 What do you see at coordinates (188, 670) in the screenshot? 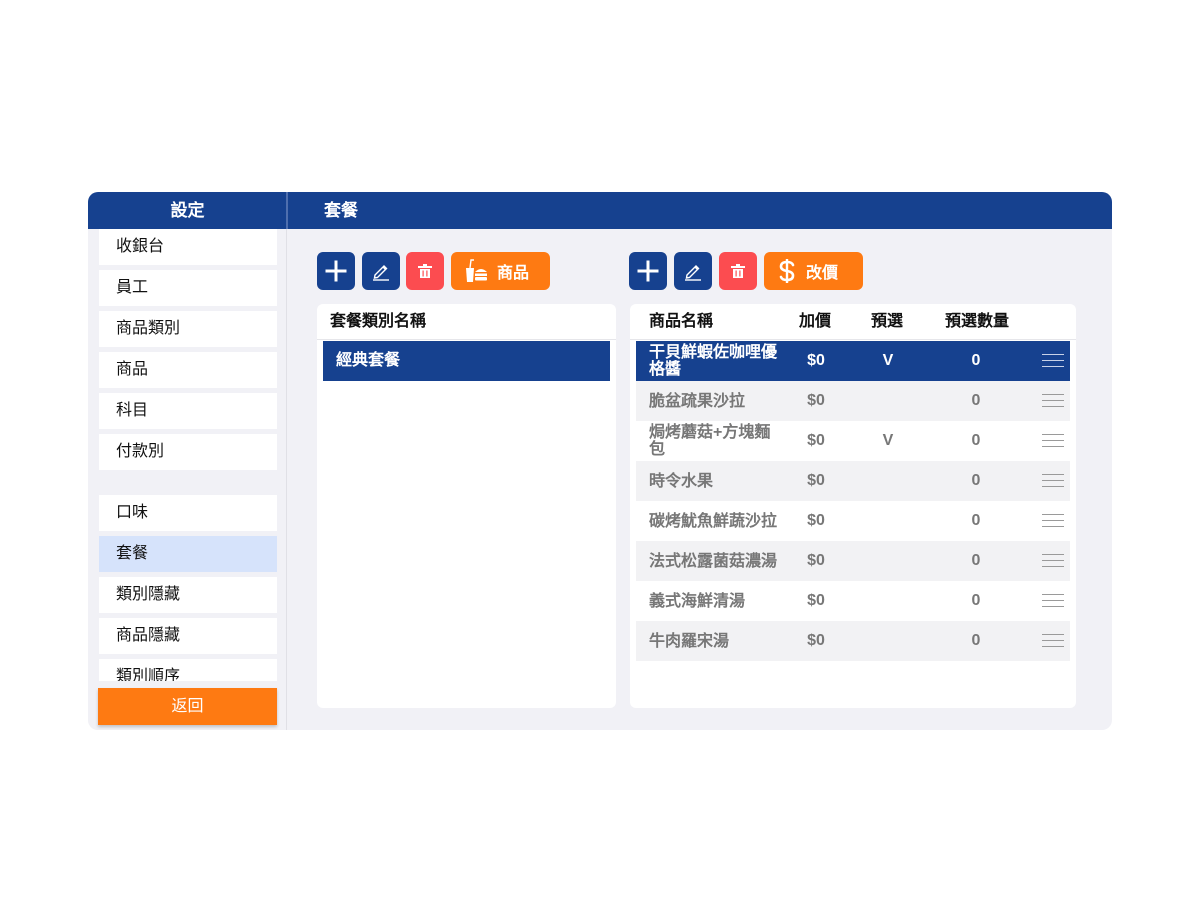
I see `sidebar-item-category-order: 類別順序` at bounding box center [188, 670].